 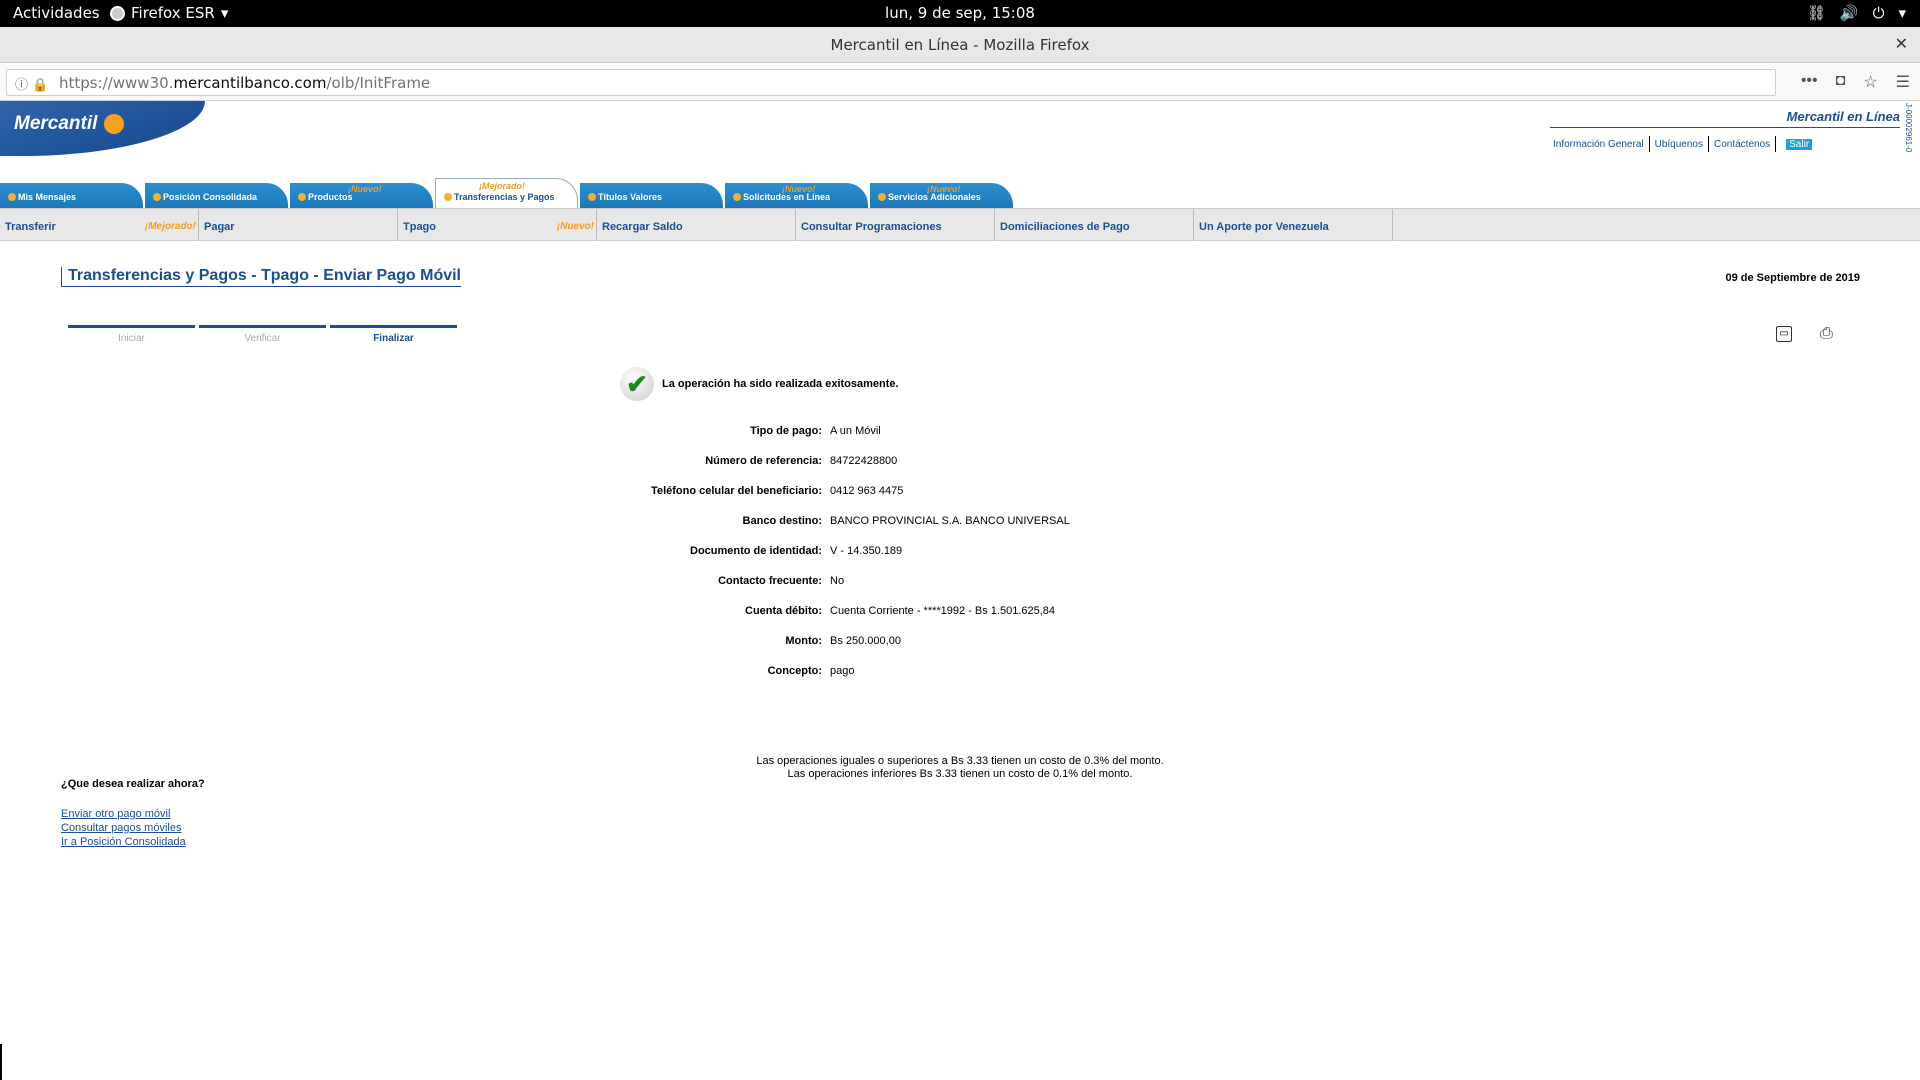 I want to click on detail-row: Monto: Bs 250.000,00, so click(x=843, y=641).